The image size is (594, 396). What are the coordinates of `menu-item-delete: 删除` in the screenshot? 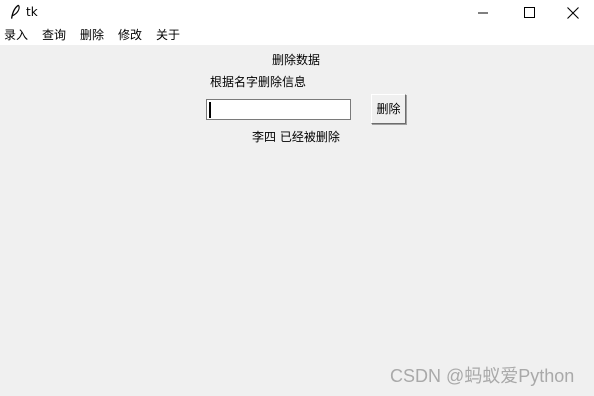 It's located at (92, 35).